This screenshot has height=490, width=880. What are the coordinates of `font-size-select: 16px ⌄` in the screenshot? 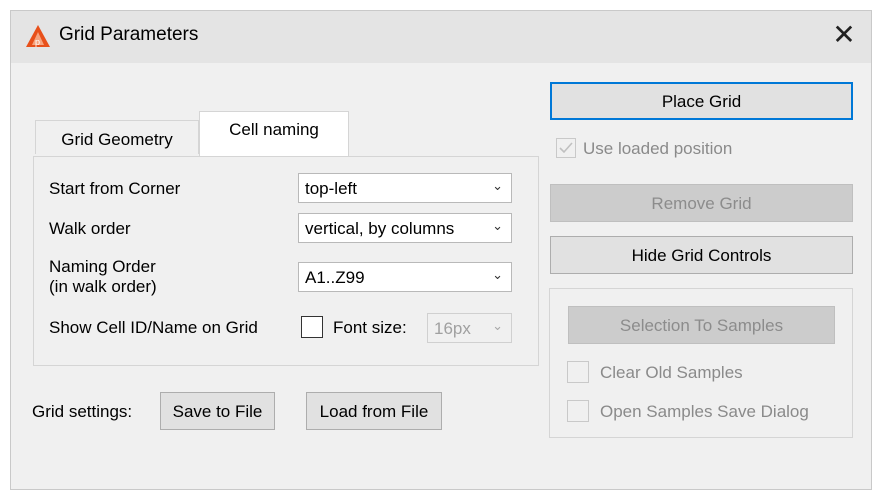 It's located at (469, 328).